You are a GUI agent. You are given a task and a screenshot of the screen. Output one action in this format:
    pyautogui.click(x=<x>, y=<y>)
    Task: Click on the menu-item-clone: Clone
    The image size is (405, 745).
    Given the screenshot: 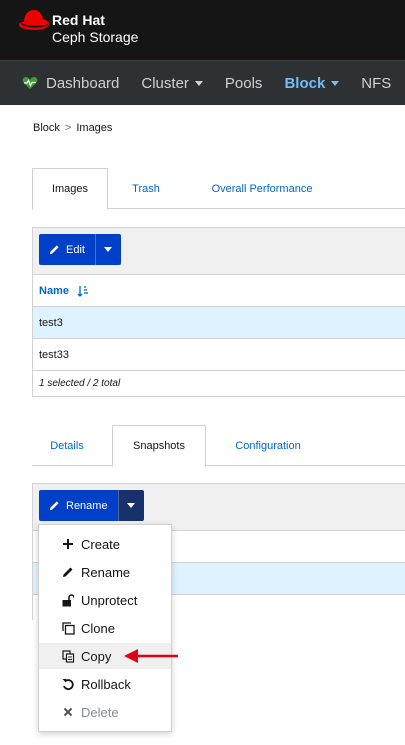 What is the action you would take?
    pyautogui.click(x=105, y=628)
    